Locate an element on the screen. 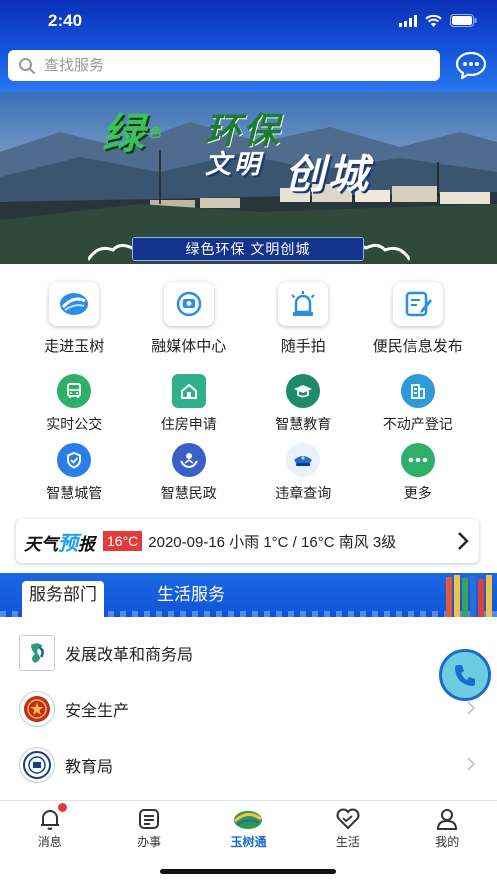 This screenshot has height=883, width=497. weather-summary: 2020-09-16 小雨 1°C / 16°C 南风 3级 is located at coordinates (272, 542).